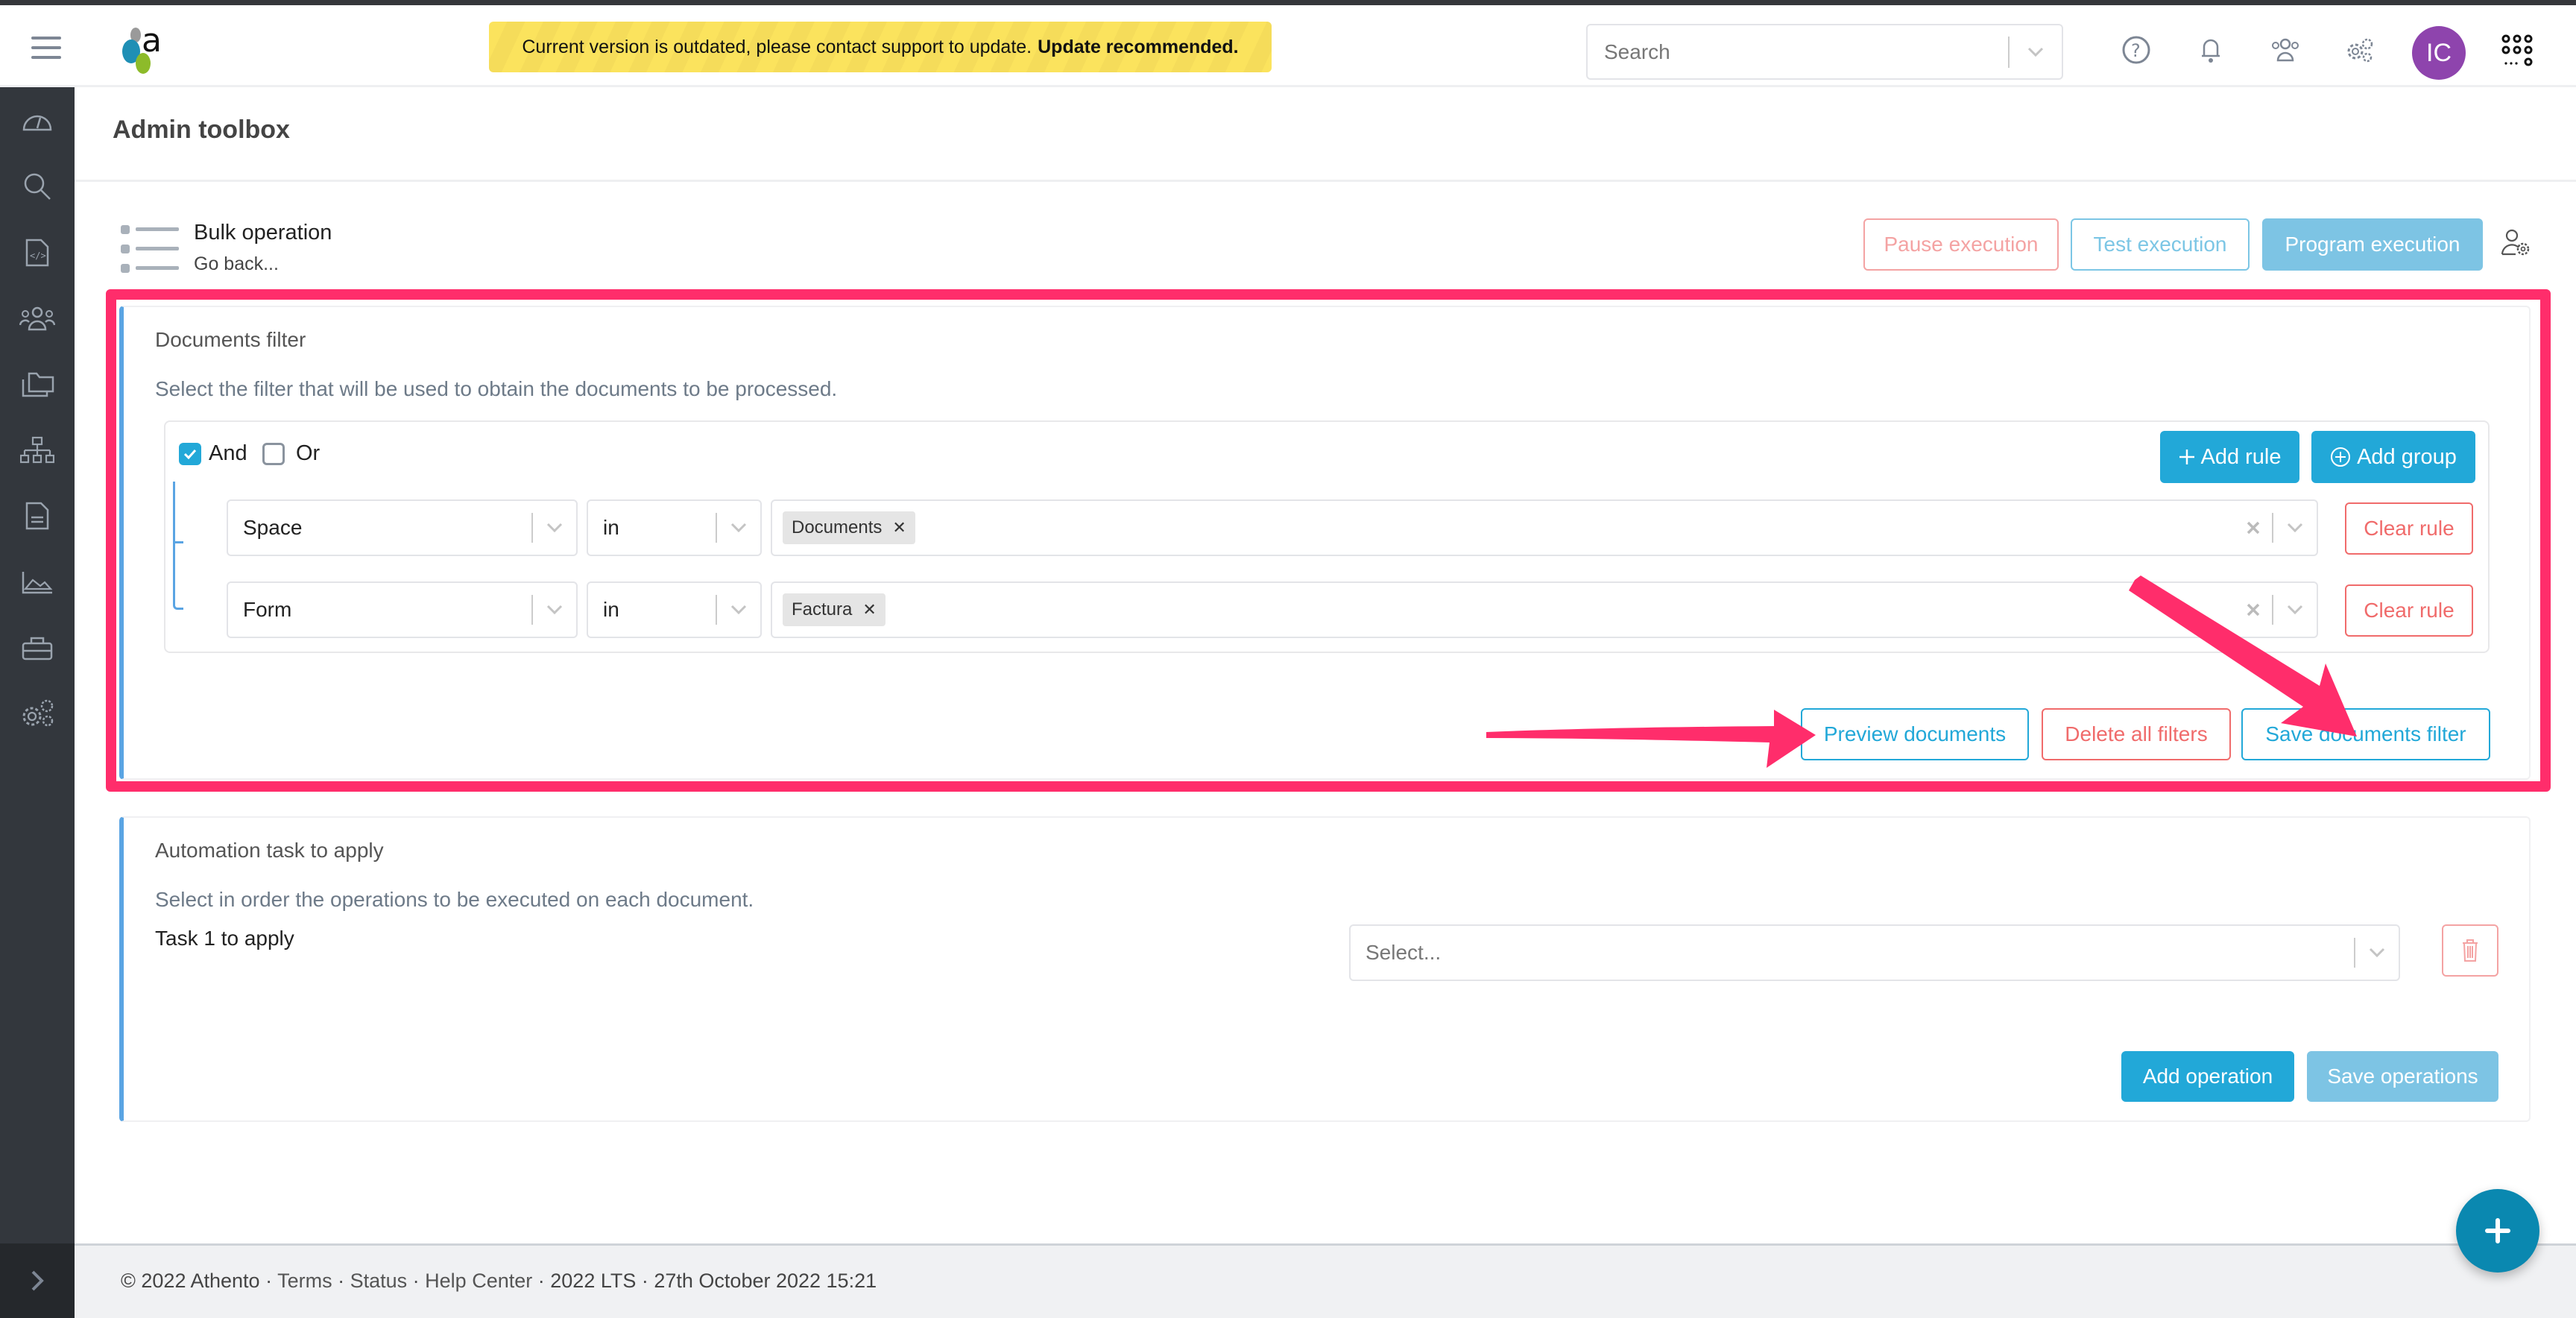 The height and width of the screenshot is (1318, 2576). What do you see at coordinates (1544, 527) in the screenshot?
I see `rule-1-value-multiselect: Documents ✕` at bounding box center [1544, 527].